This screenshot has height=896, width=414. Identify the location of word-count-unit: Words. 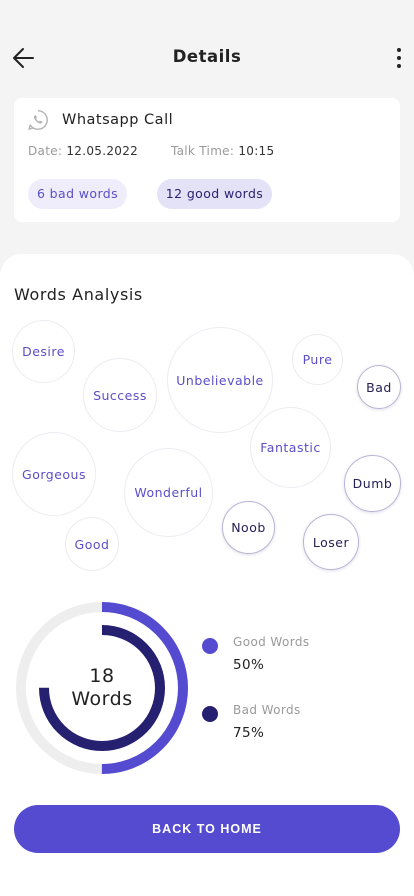
(102, 699).